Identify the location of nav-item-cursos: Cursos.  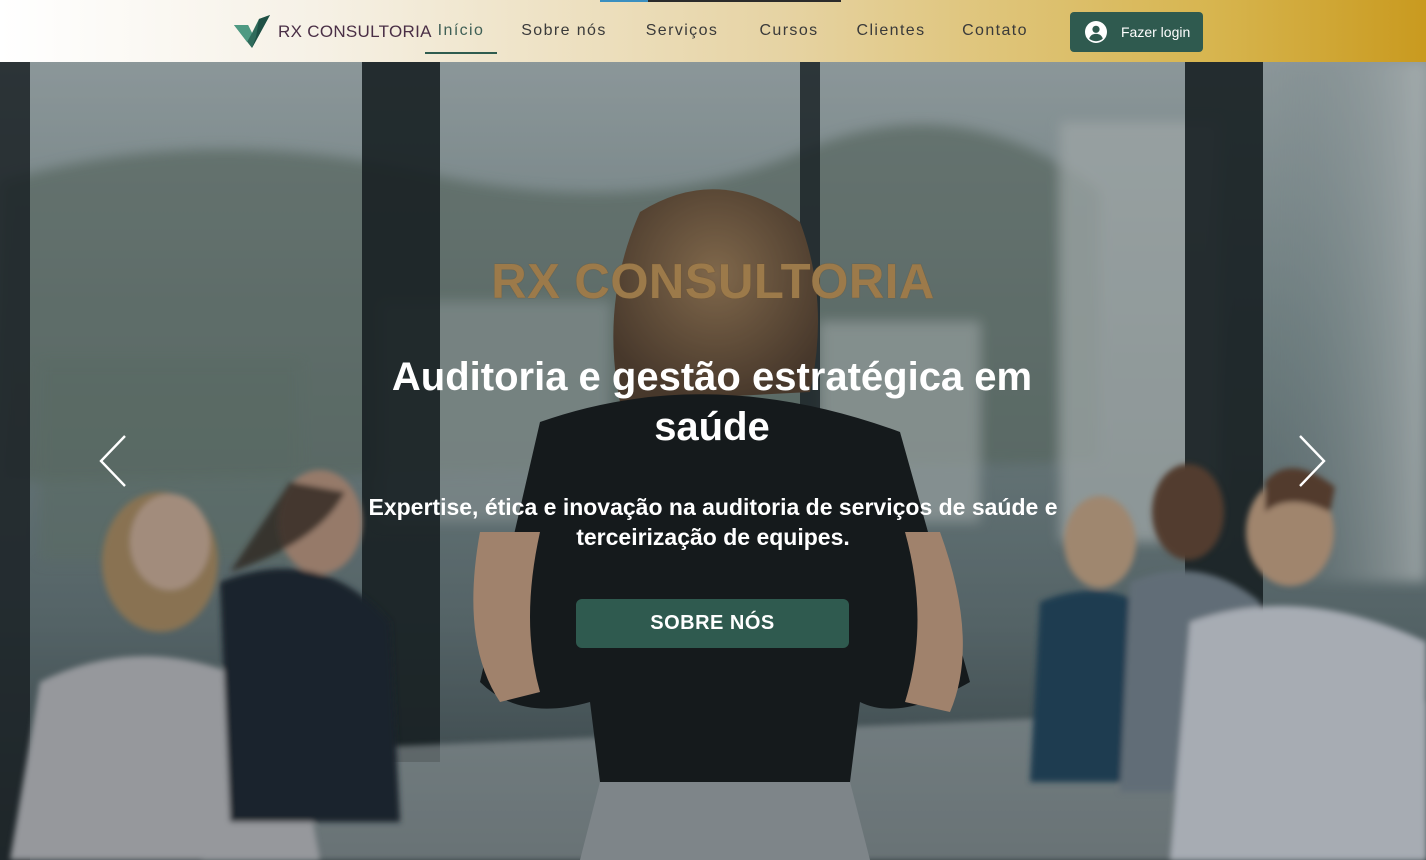
(789, 31).